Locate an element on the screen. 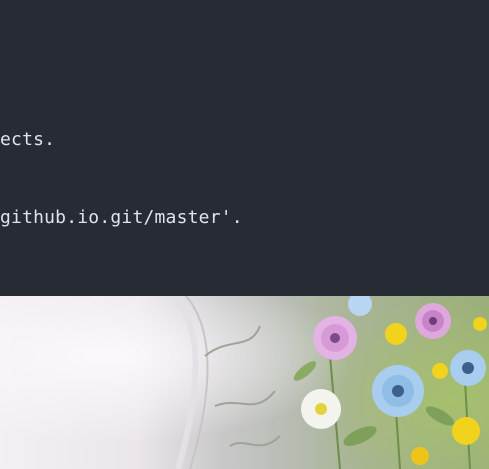 The image size is (489, 469). daisy-flower is located at coordinates (321, 409).